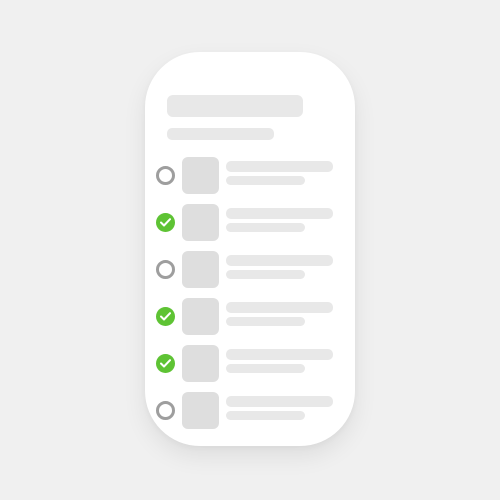 The image size is (500, 500). What do you see at coordinates (235, 106) in the screenshot?
I see `title-placeholder` at bounding box center [235, 106].